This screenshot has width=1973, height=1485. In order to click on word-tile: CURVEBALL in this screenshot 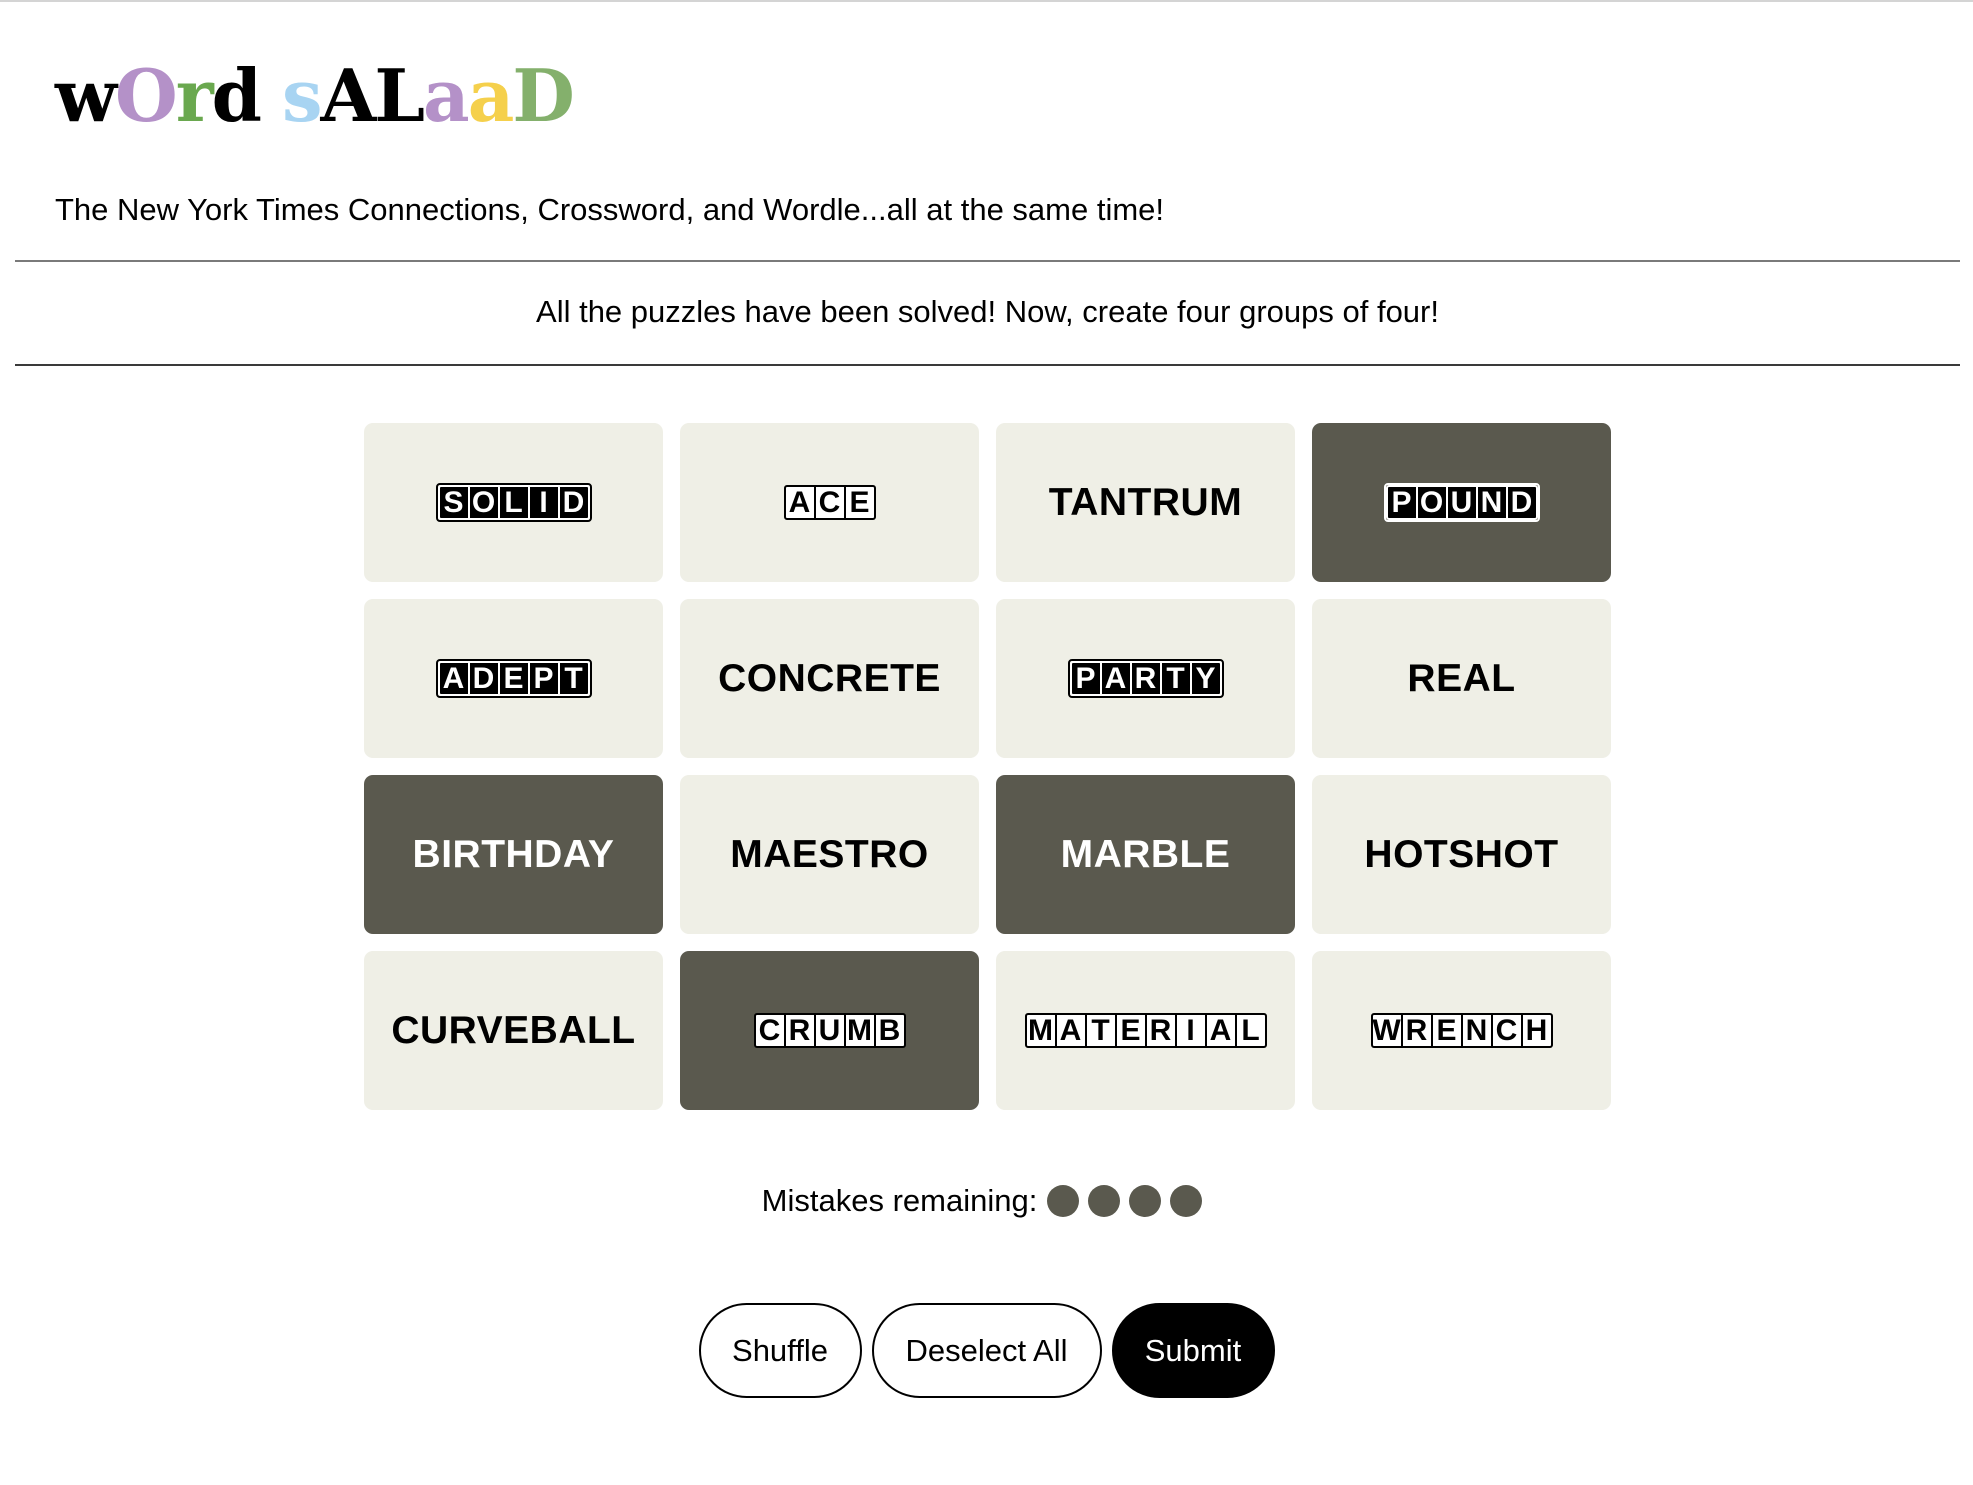, I will do `click(513, 1030)`.